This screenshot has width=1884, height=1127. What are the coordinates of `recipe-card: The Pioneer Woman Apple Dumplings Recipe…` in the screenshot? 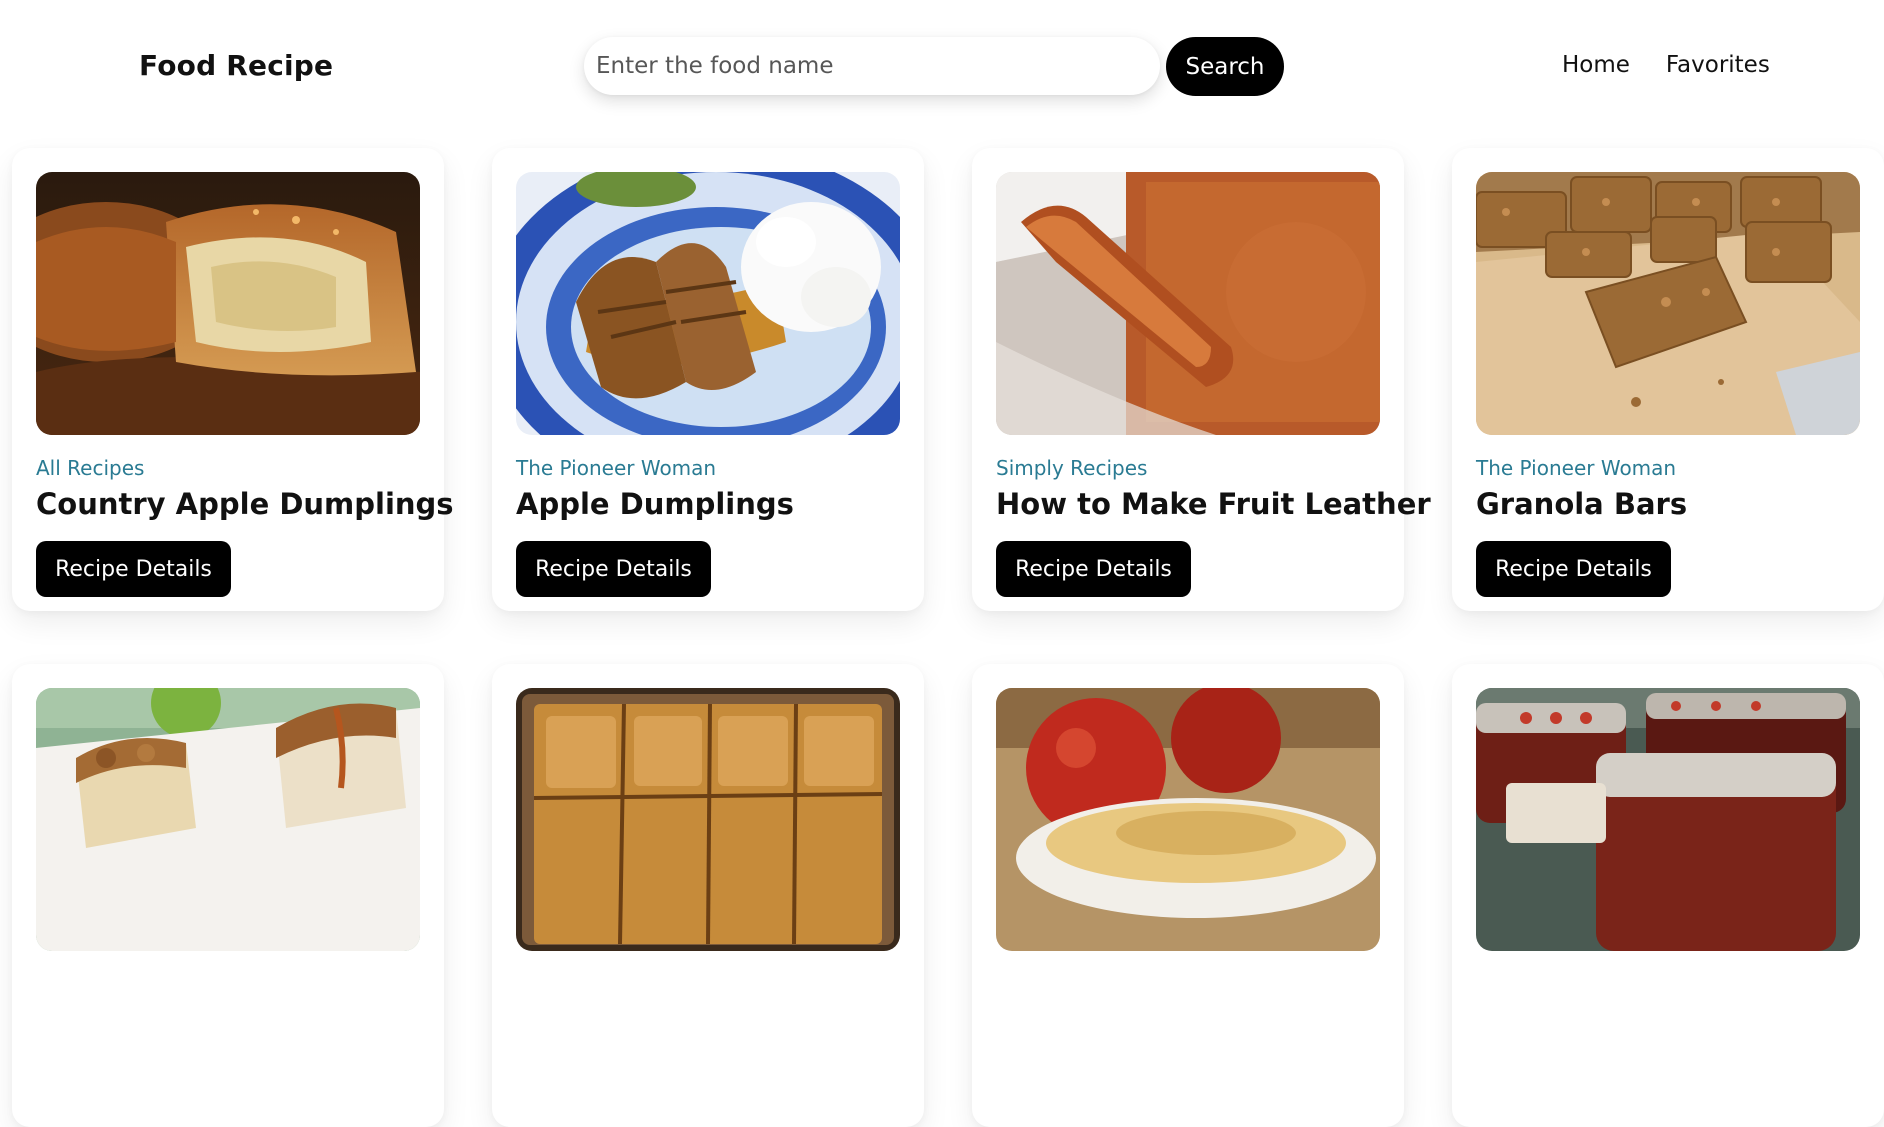 It's located at (708, 379).